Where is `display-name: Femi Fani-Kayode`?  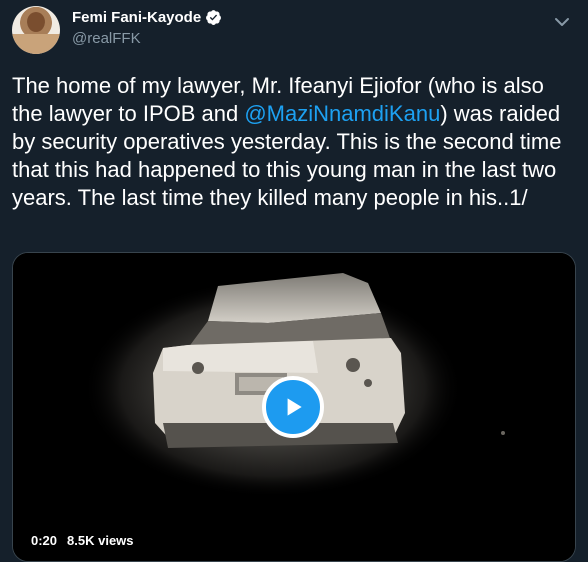
display-name: Femi Fani-Kayode is located at coordinates (136, 17).